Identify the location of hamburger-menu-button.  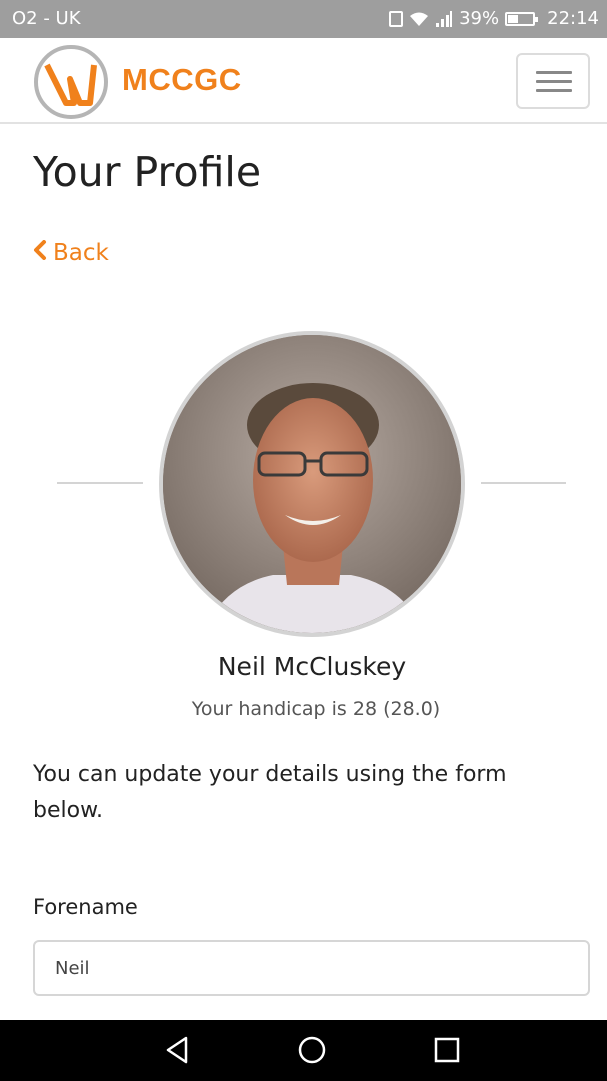
(553, 81).